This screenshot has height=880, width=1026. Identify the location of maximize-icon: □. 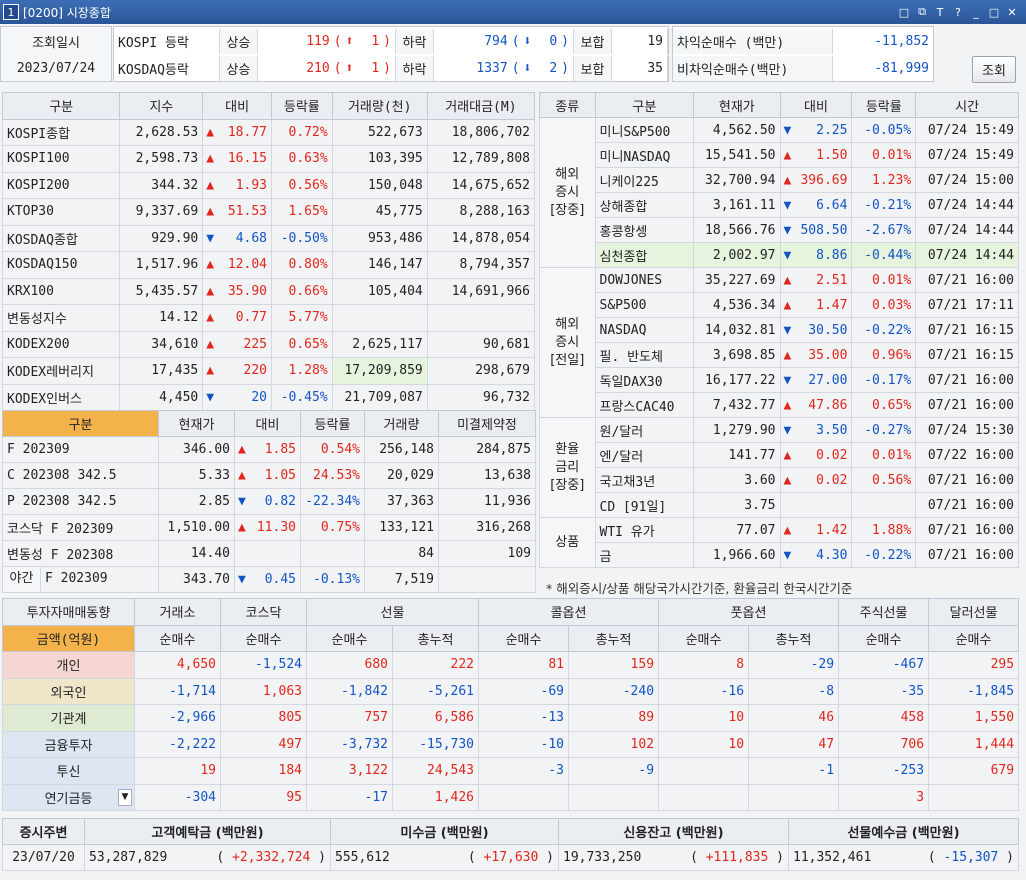
(994, 12).